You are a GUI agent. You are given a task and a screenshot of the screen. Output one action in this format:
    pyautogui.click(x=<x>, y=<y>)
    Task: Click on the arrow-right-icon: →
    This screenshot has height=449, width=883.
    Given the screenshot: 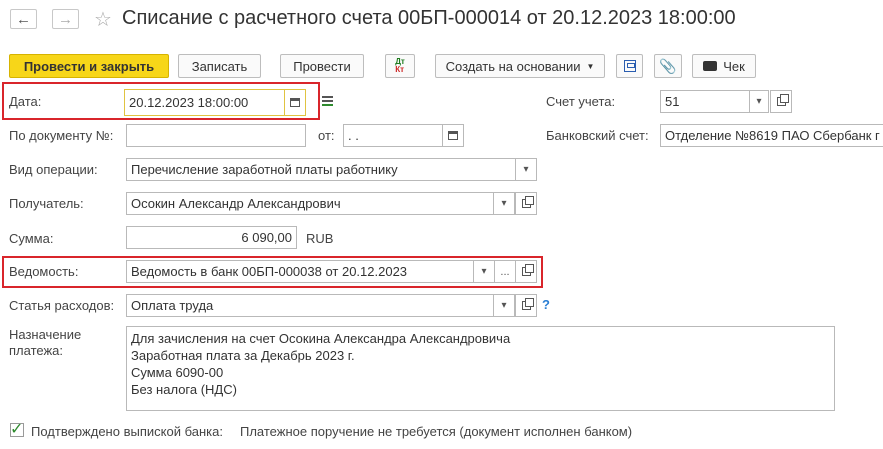 What is the action you would take?
    pyautogui.click(x=65, y=19)
    